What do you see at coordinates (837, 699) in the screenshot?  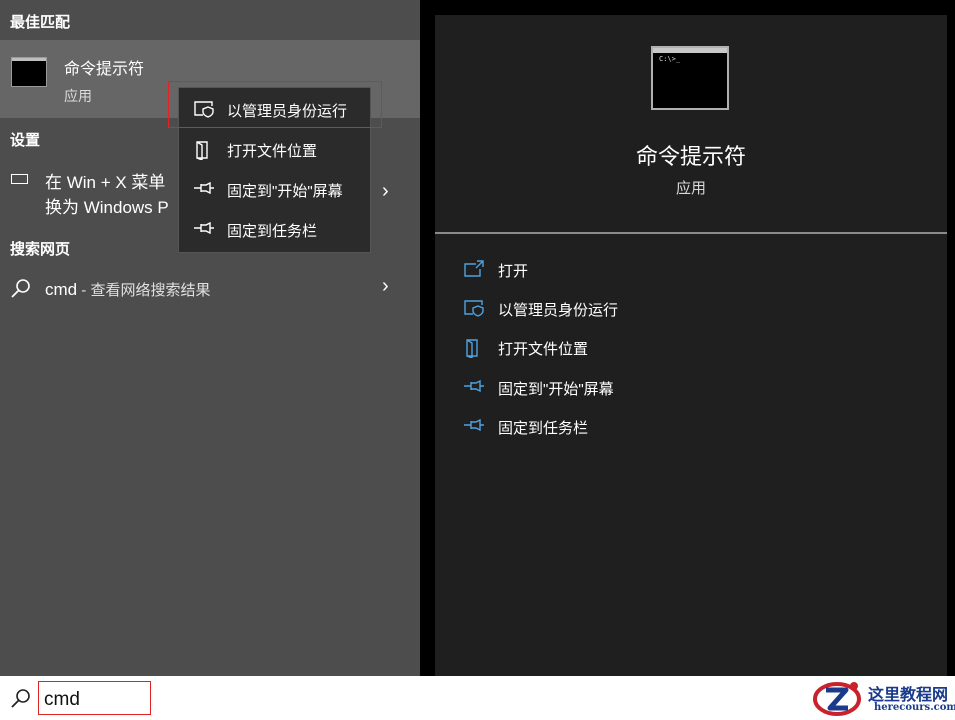 I see `site-logo-icon` at bounding box center [837, 699].